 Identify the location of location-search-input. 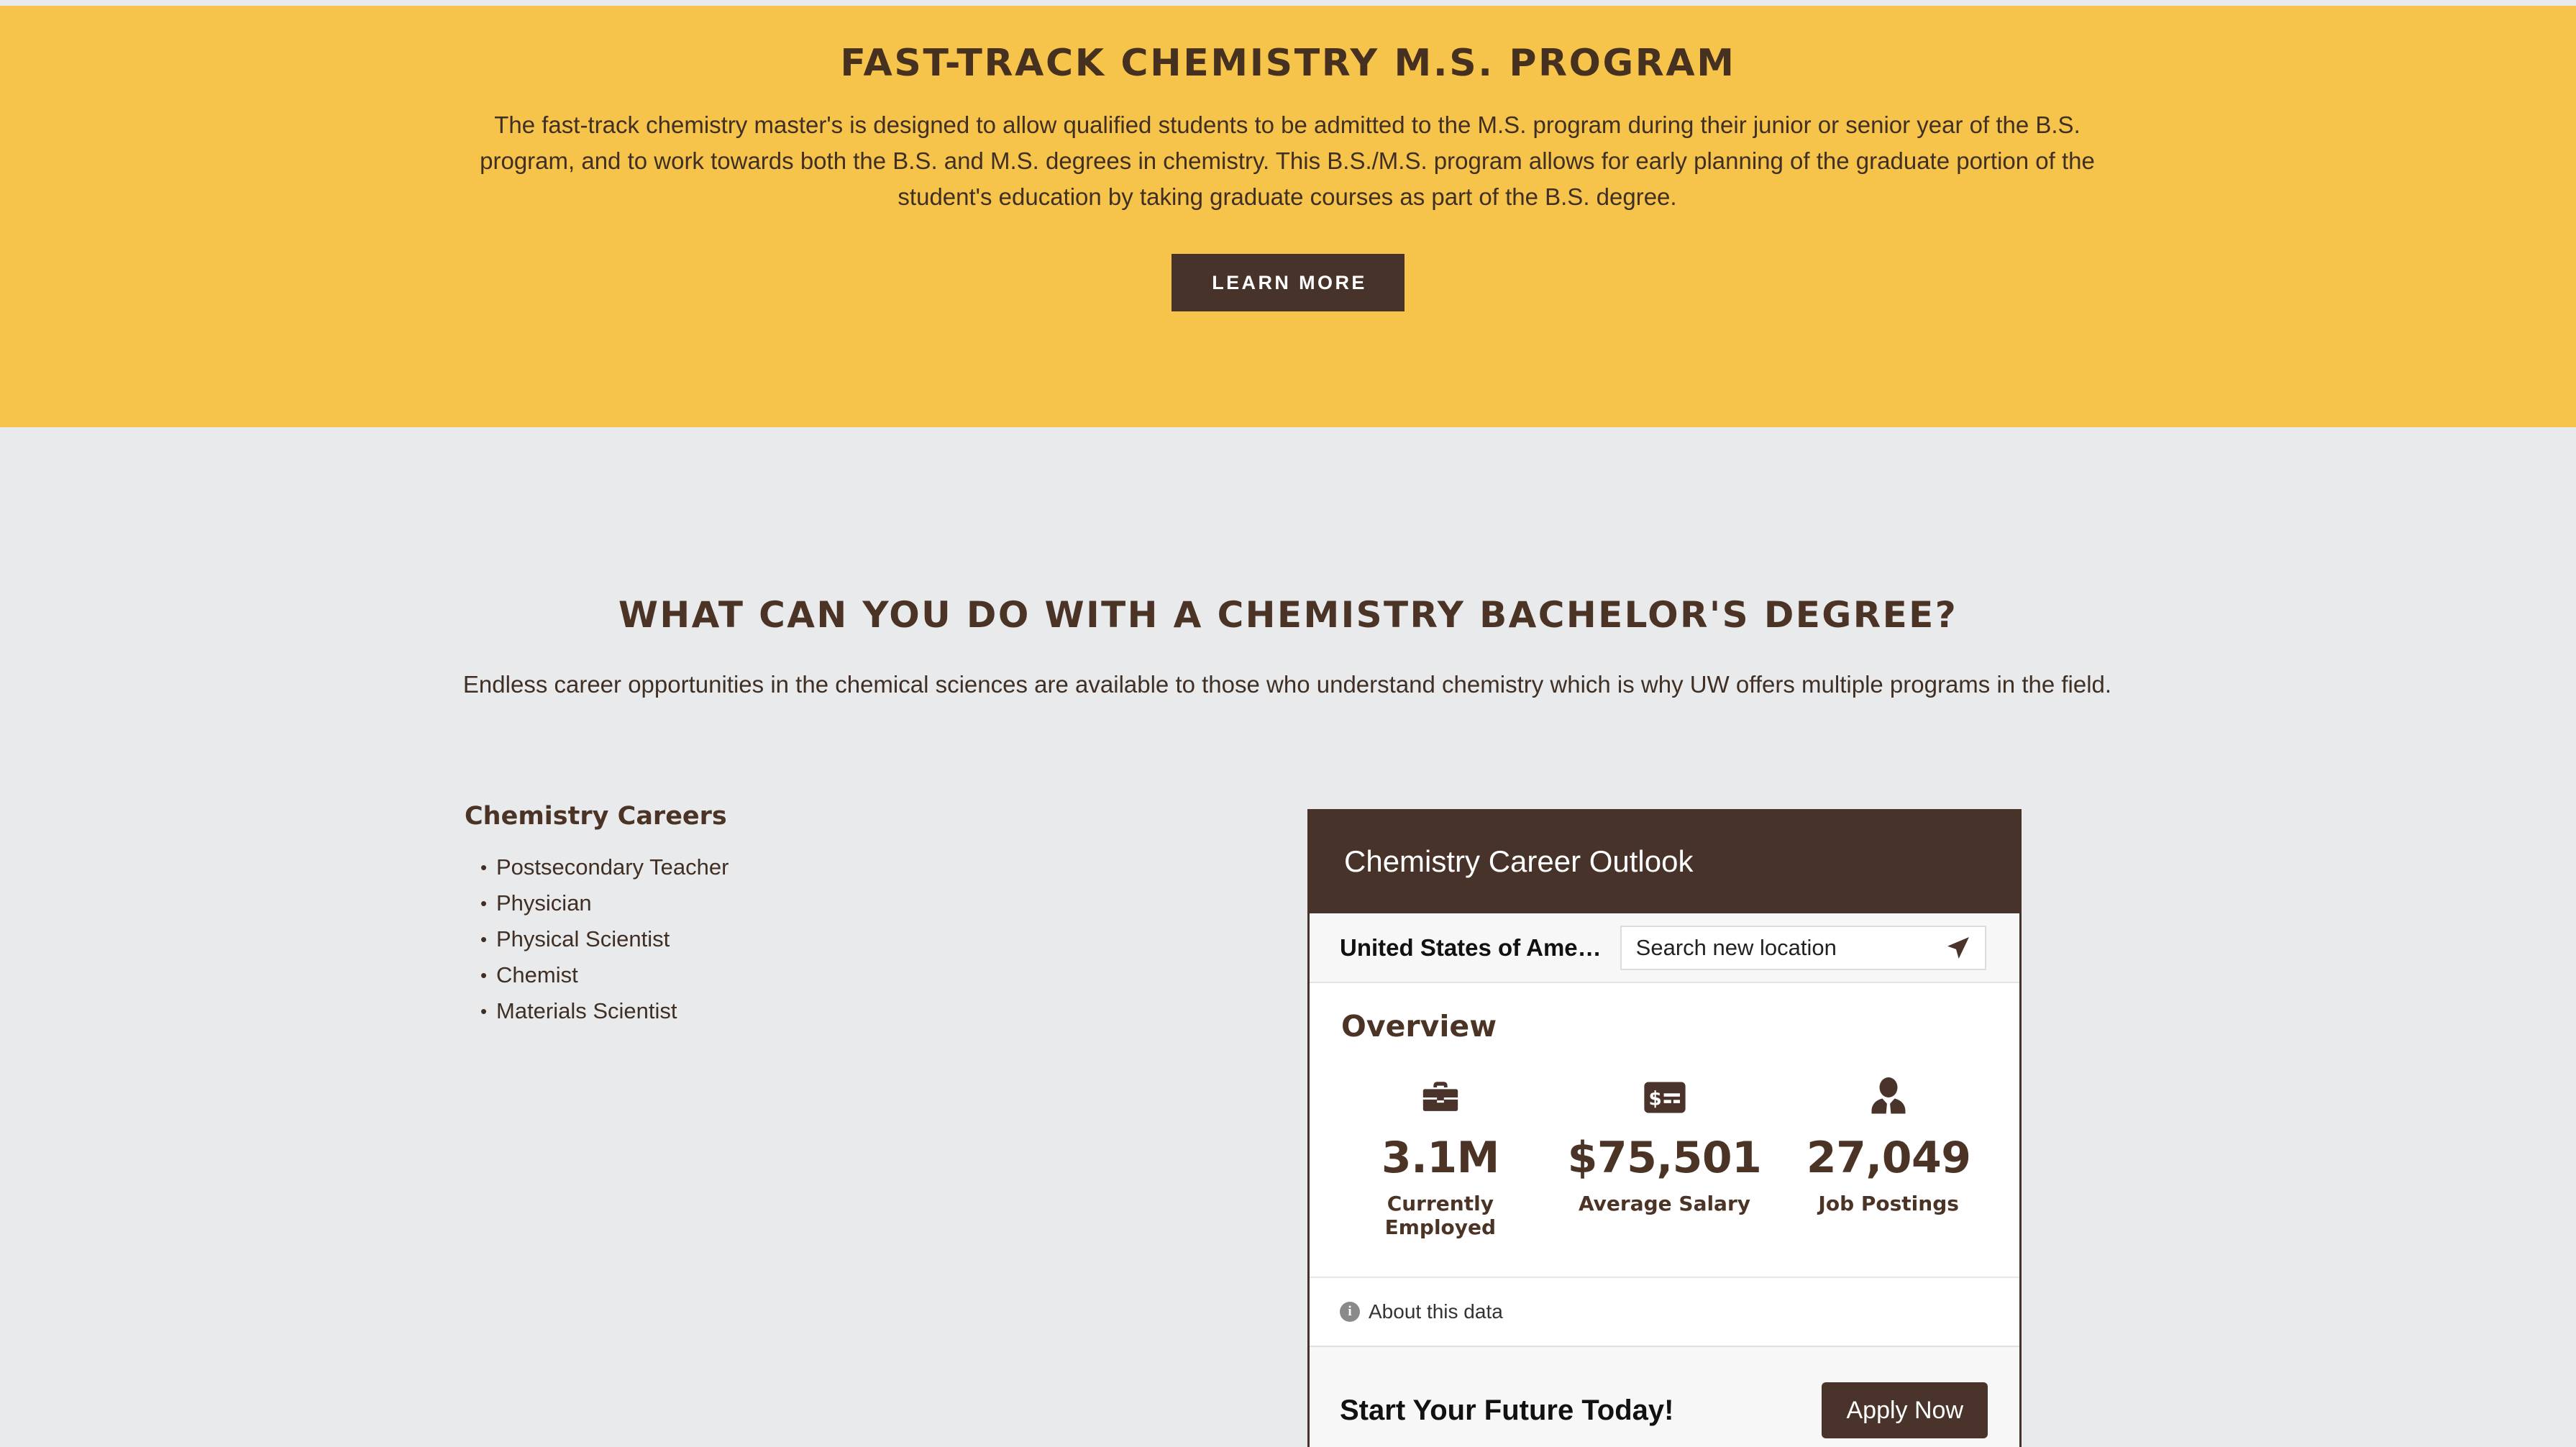
(1803, 947).